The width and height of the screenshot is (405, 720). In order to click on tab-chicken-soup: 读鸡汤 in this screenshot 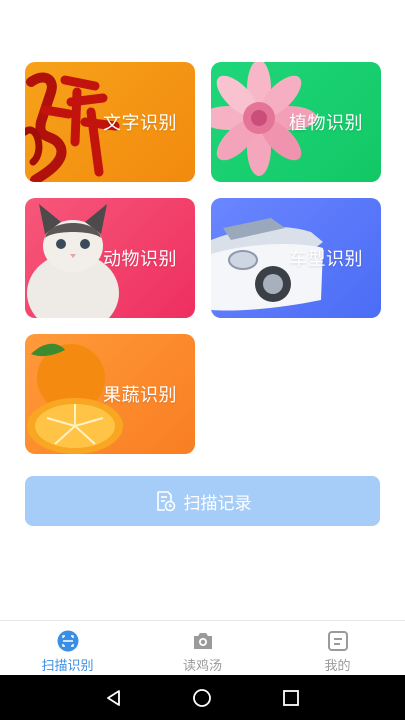, I will do `click(202, 648)`.